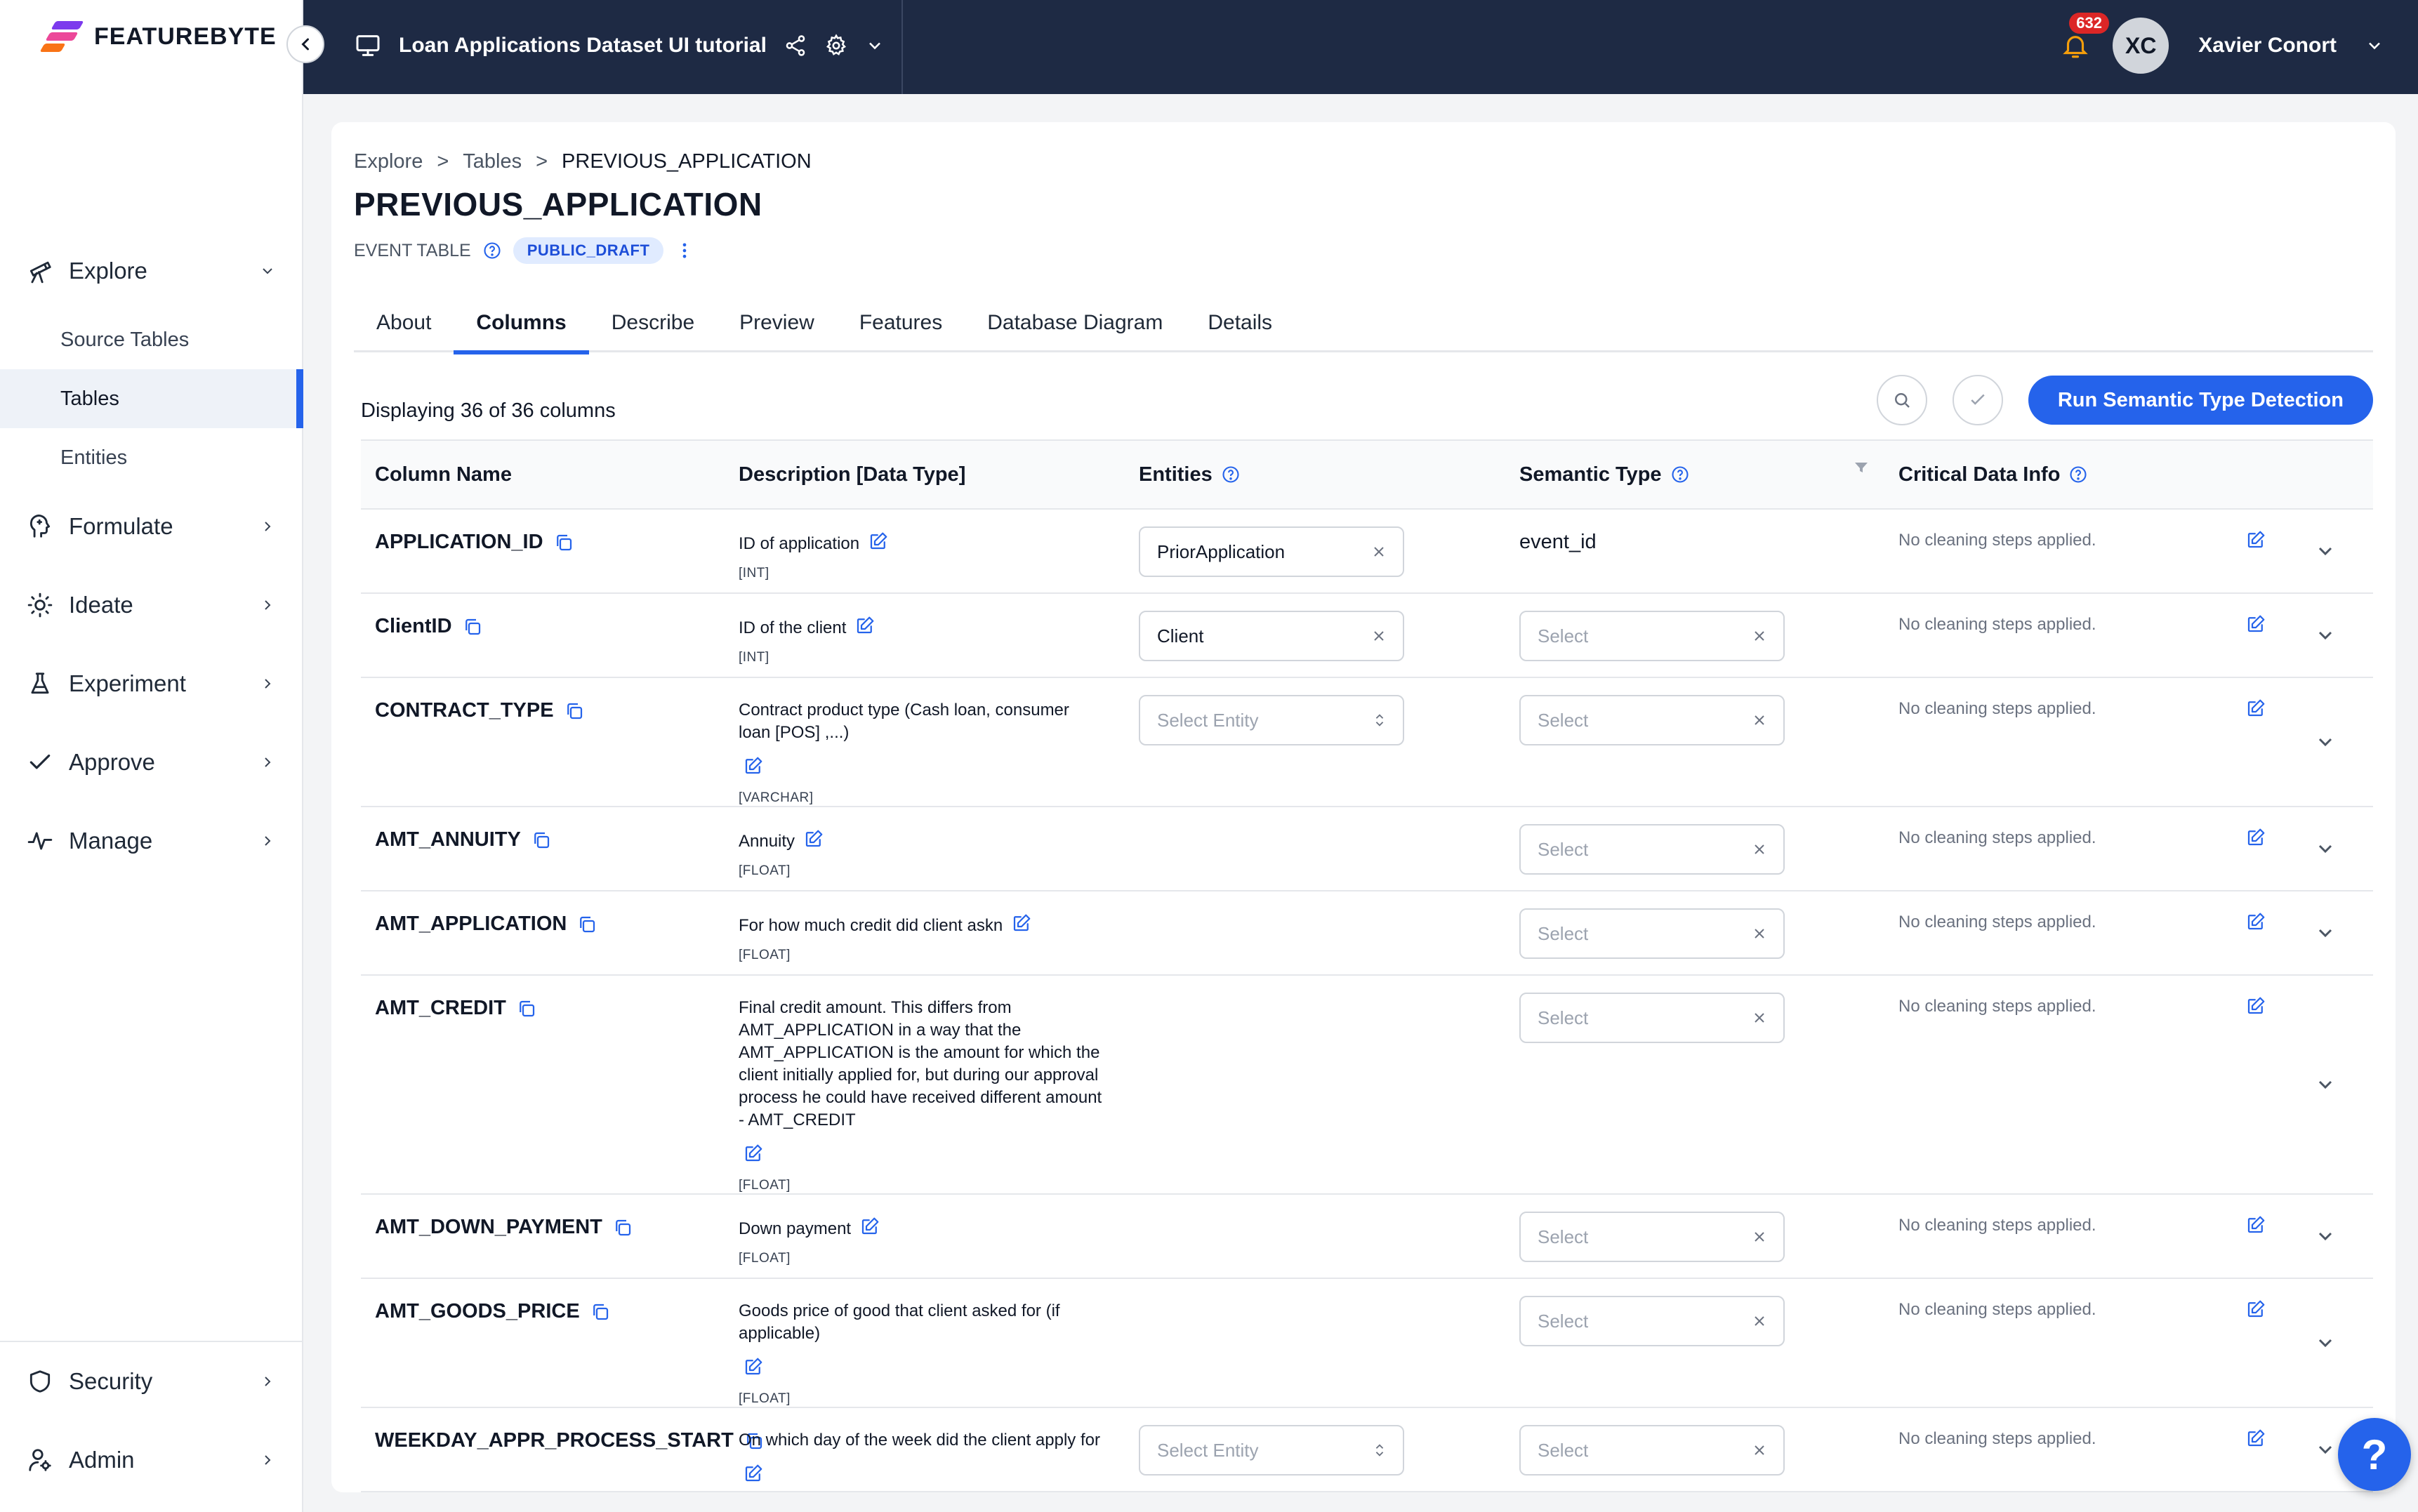 This screenshot has height=1512, width=2418. Describe the element at coordinates (151, 841) in the screenshot. I see `nav-item-manage: Manage` at that location.